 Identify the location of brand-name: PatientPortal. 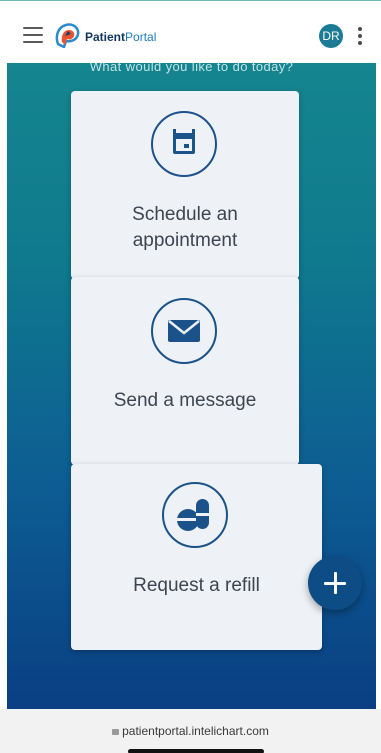
(120, 37).